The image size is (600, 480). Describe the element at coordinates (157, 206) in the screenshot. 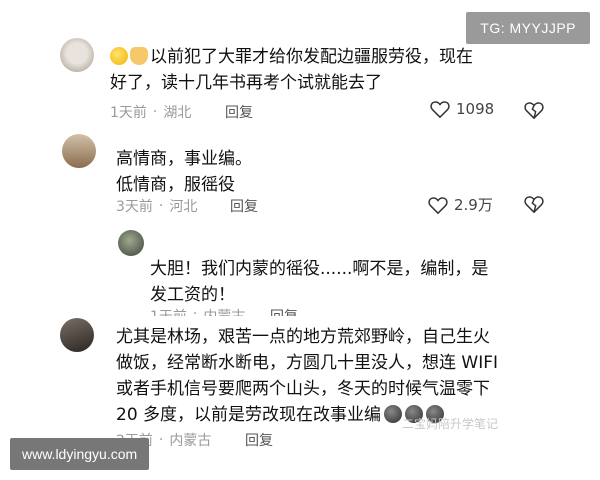

I see `comment-meta: 3天前 · 河北` at that location.